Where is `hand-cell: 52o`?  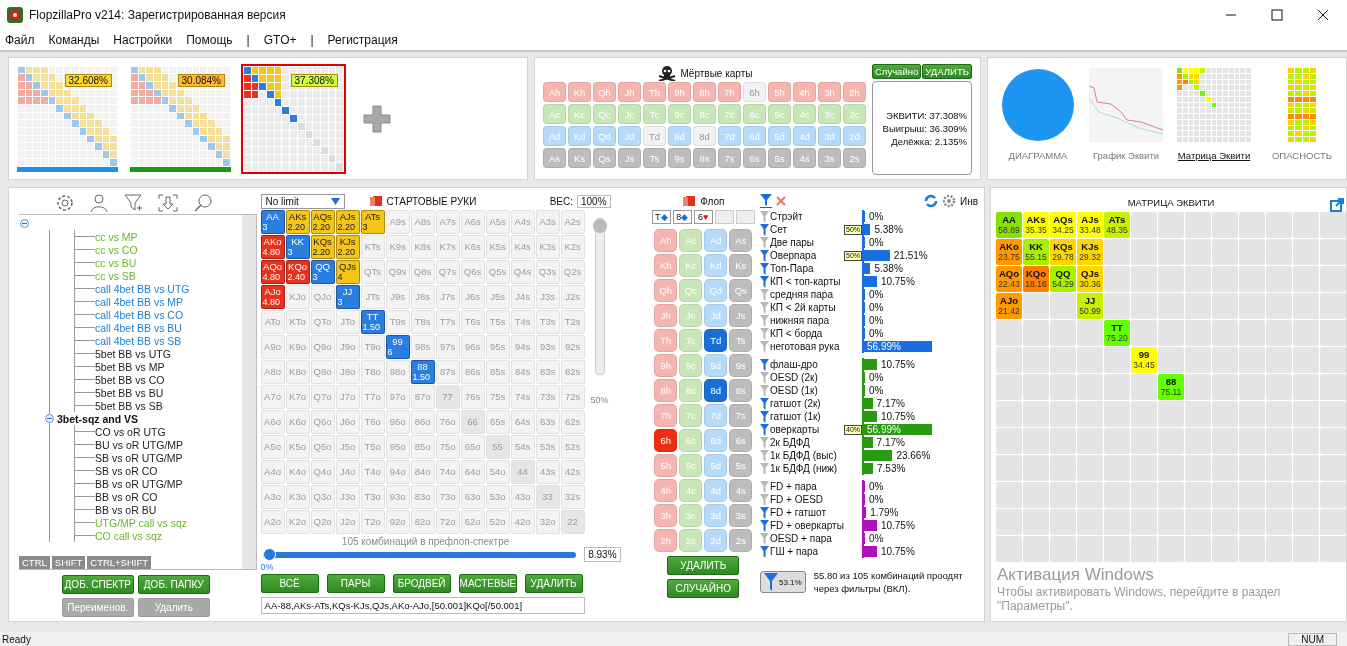
hand-cell: 52o is located at coordinates (497, 522).